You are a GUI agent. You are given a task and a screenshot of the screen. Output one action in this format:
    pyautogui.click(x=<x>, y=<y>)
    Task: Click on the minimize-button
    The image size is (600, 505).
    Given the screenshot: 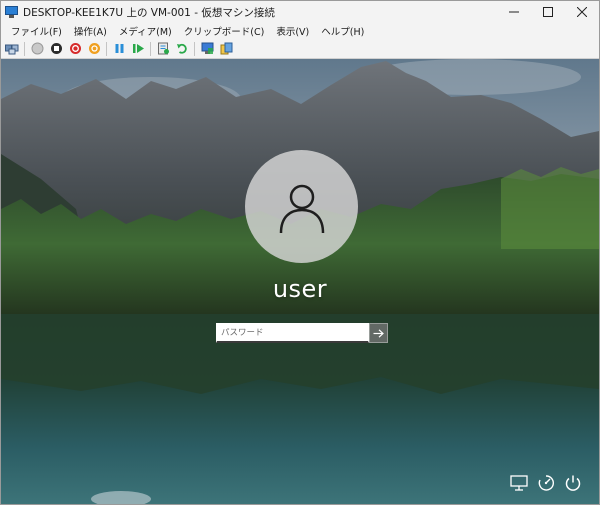 What is the action you would take?
    pyautogui.click(x=514, y=12)
    